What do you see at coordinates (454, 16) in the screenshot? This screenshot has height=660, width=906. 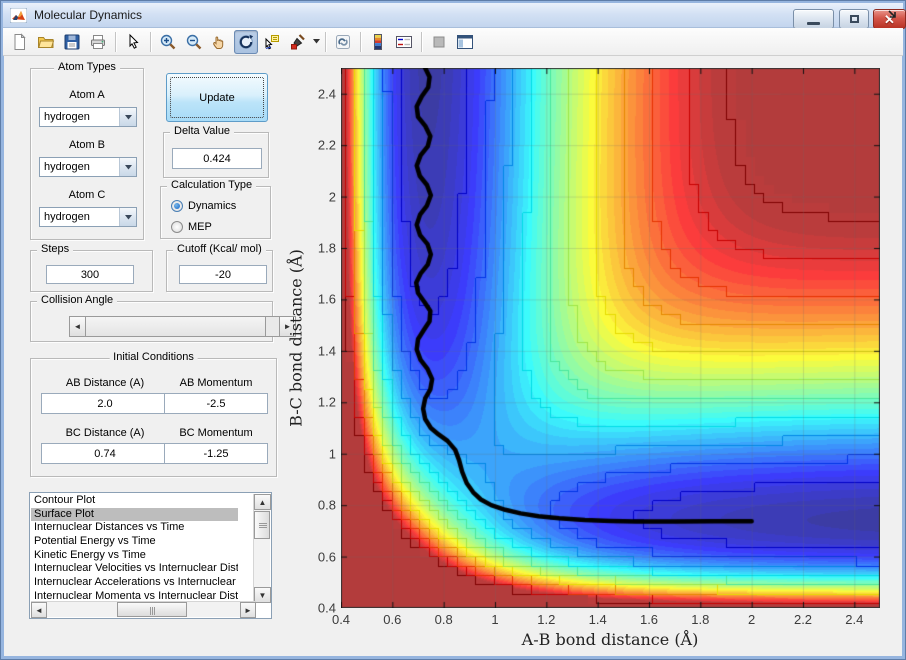 I see `title-bar: Molecular Dynamics ✕` at bounding box center [454, 16].